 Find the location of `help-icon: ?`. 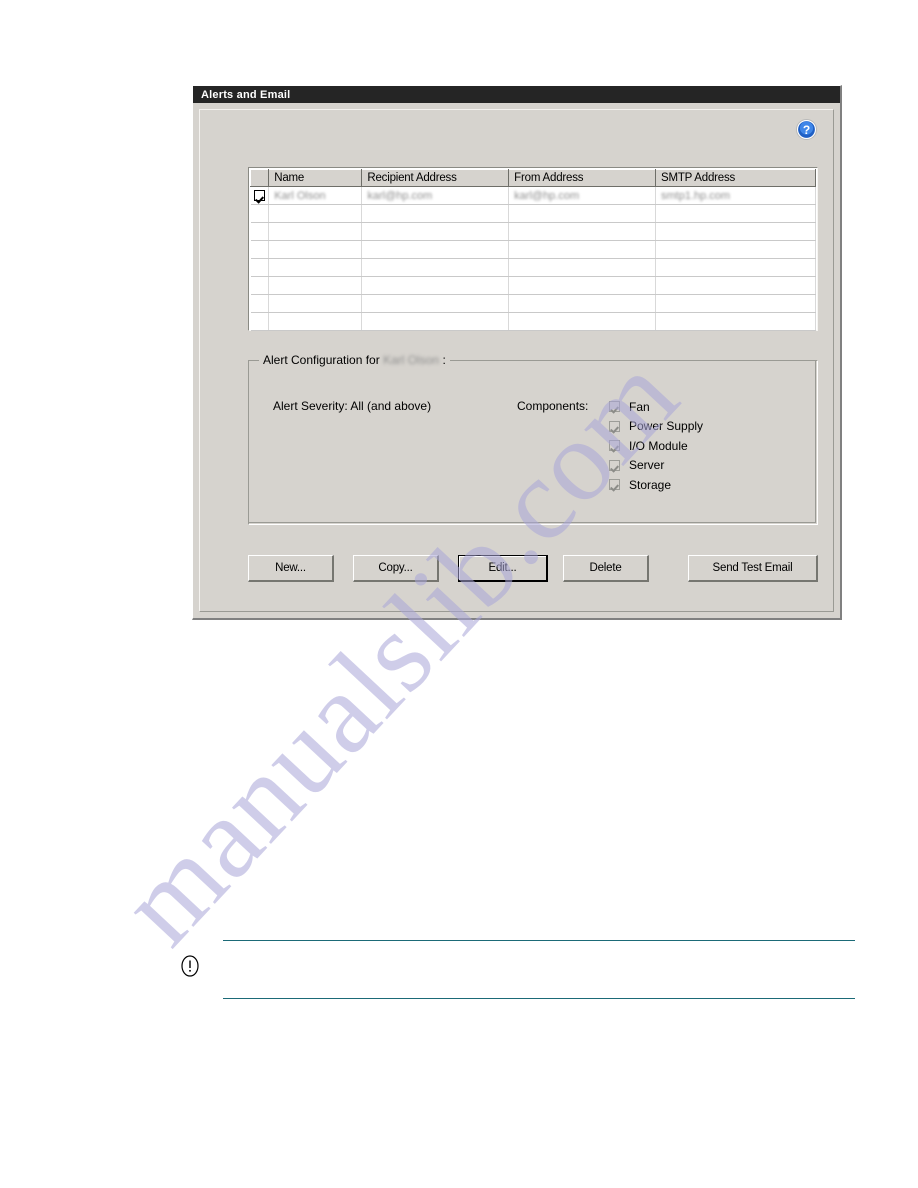

help-icon: ? is located at coordinates (806, 129).